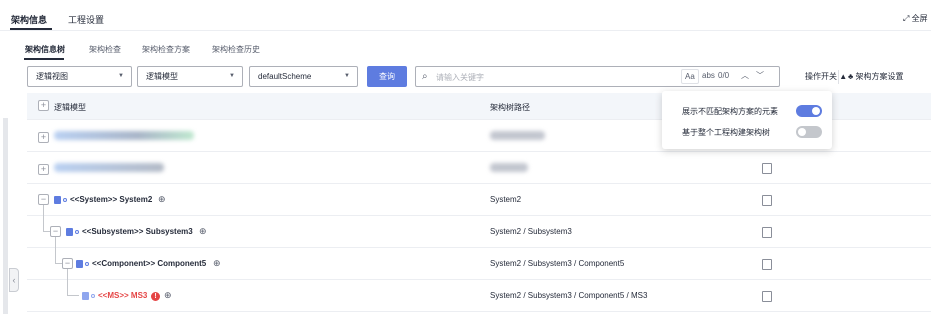 The image size is (931, 314). I want to click on subsystem-type-icon, so click(69, 232).